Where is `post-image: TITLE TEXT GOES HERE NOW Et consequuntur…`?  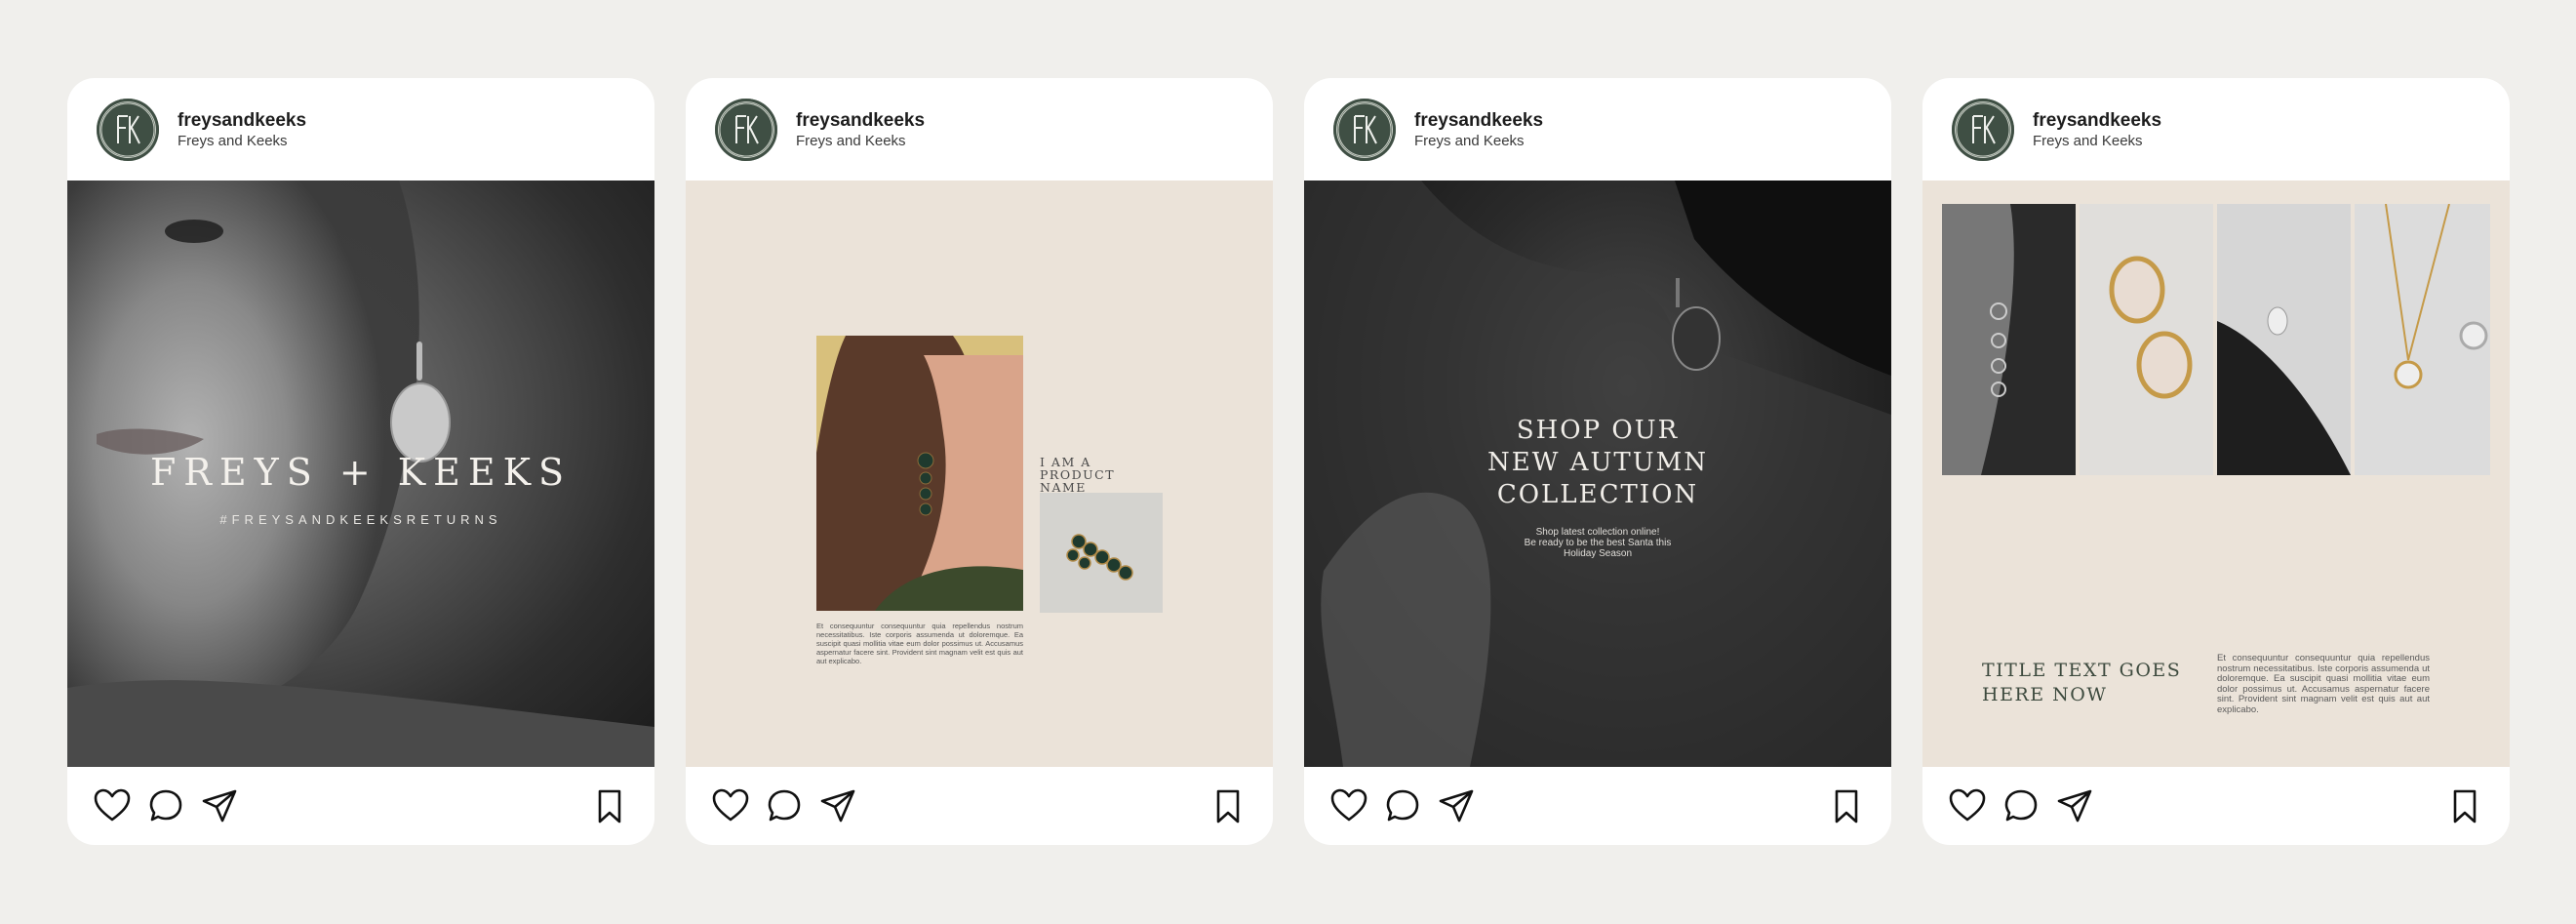
post-image: TITLE TEXT GOES HERE NOW Et consequuntur… is located at coordinates (2216, 474).